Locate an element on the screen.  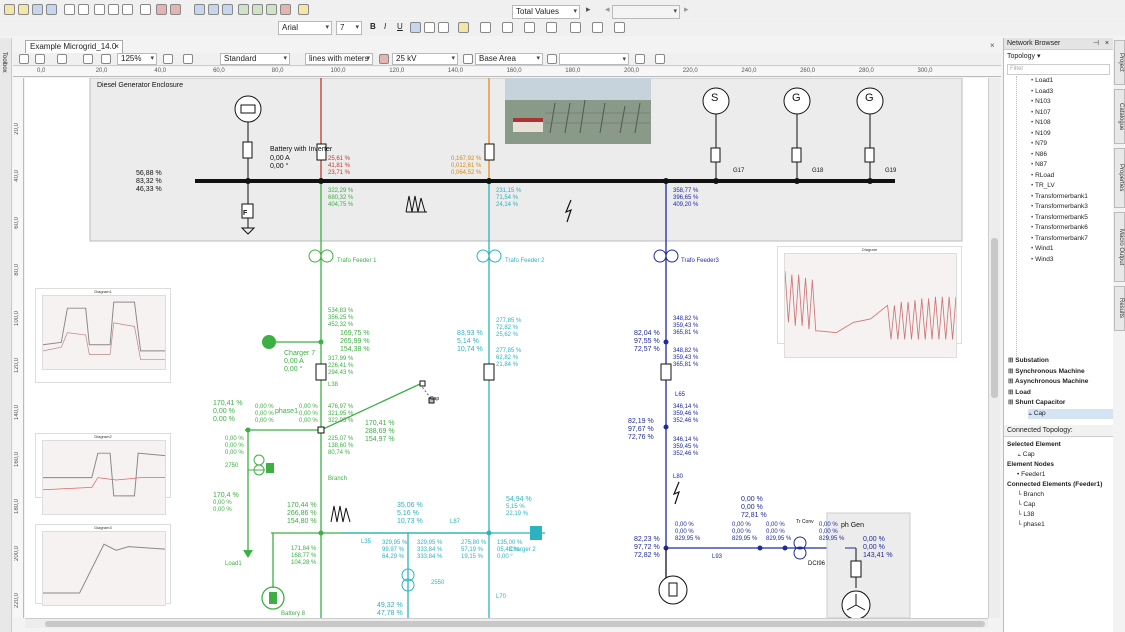
right-rail-tab: Properties is located at coordinates (1119, 178).